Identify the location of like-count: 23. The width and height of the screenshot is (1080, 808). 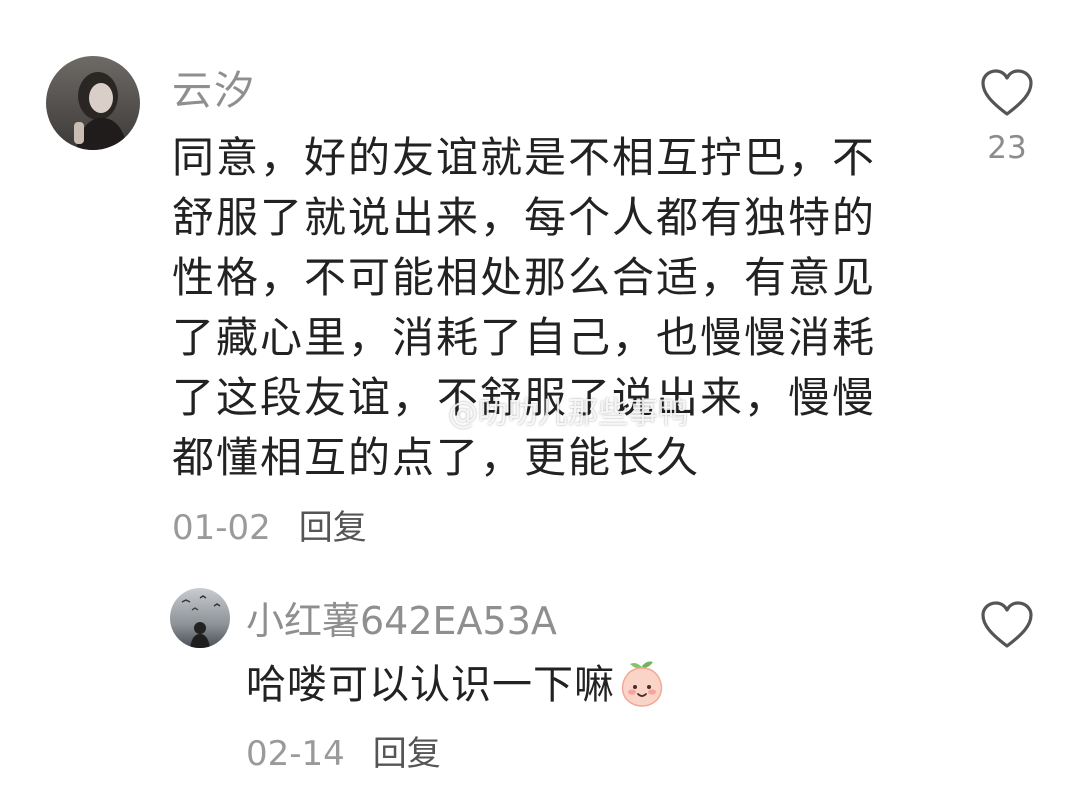
(1007, 148).